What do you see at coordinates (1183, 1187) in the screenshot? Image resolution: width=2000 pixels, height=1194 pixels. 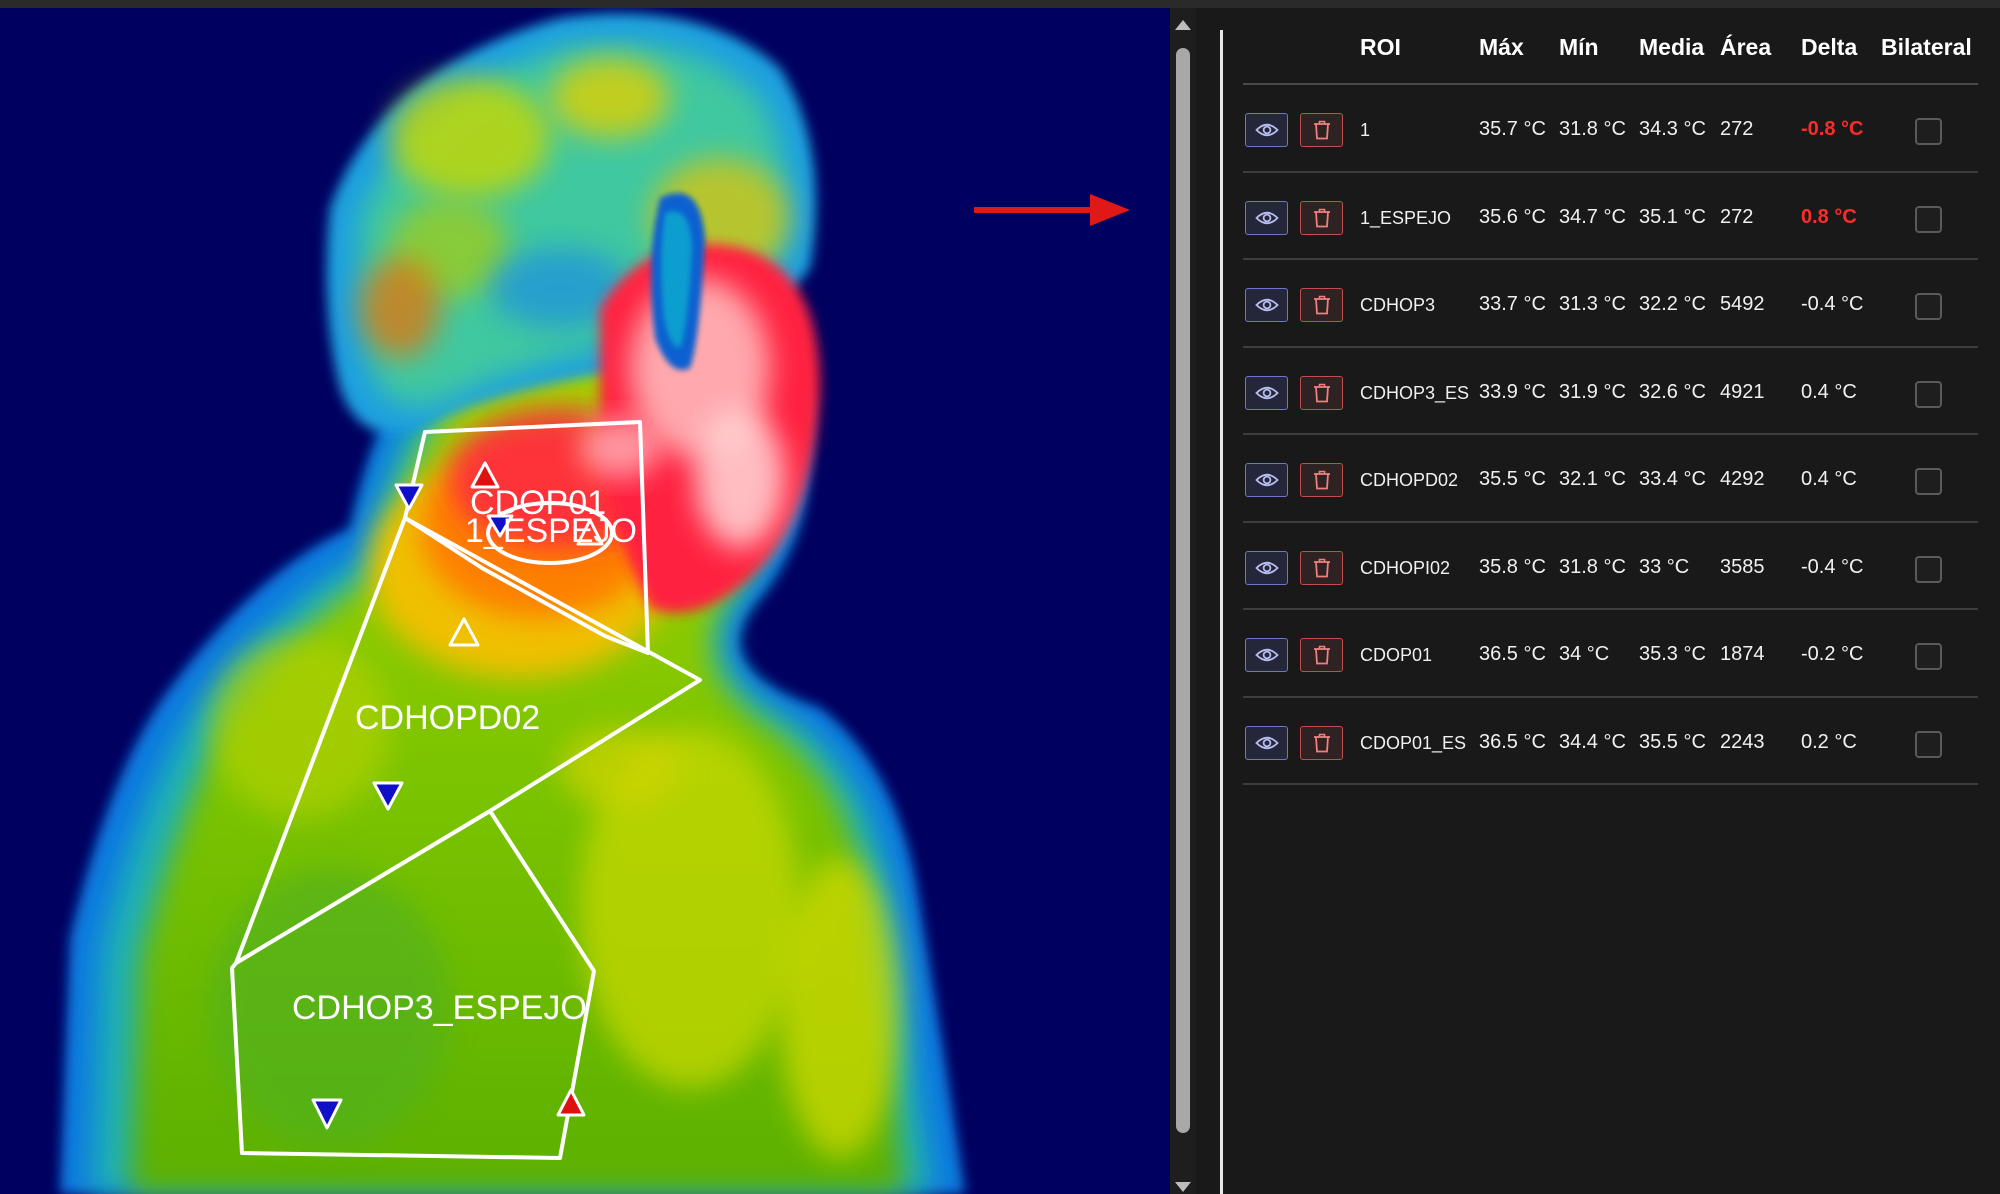 I see `scroll-down-arrow-icon` at bounding box center [1183, 1187].